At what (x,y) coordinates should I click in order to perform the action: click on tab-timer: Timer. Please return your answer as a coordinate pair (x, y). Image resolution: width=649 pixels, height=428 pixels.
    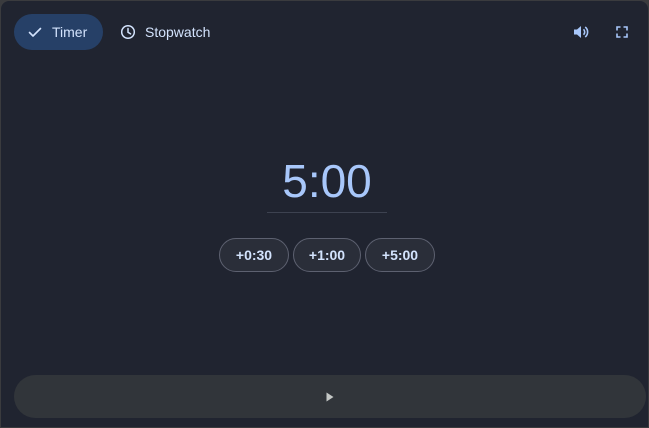
    Looking at the image, I should click on (58, 32).